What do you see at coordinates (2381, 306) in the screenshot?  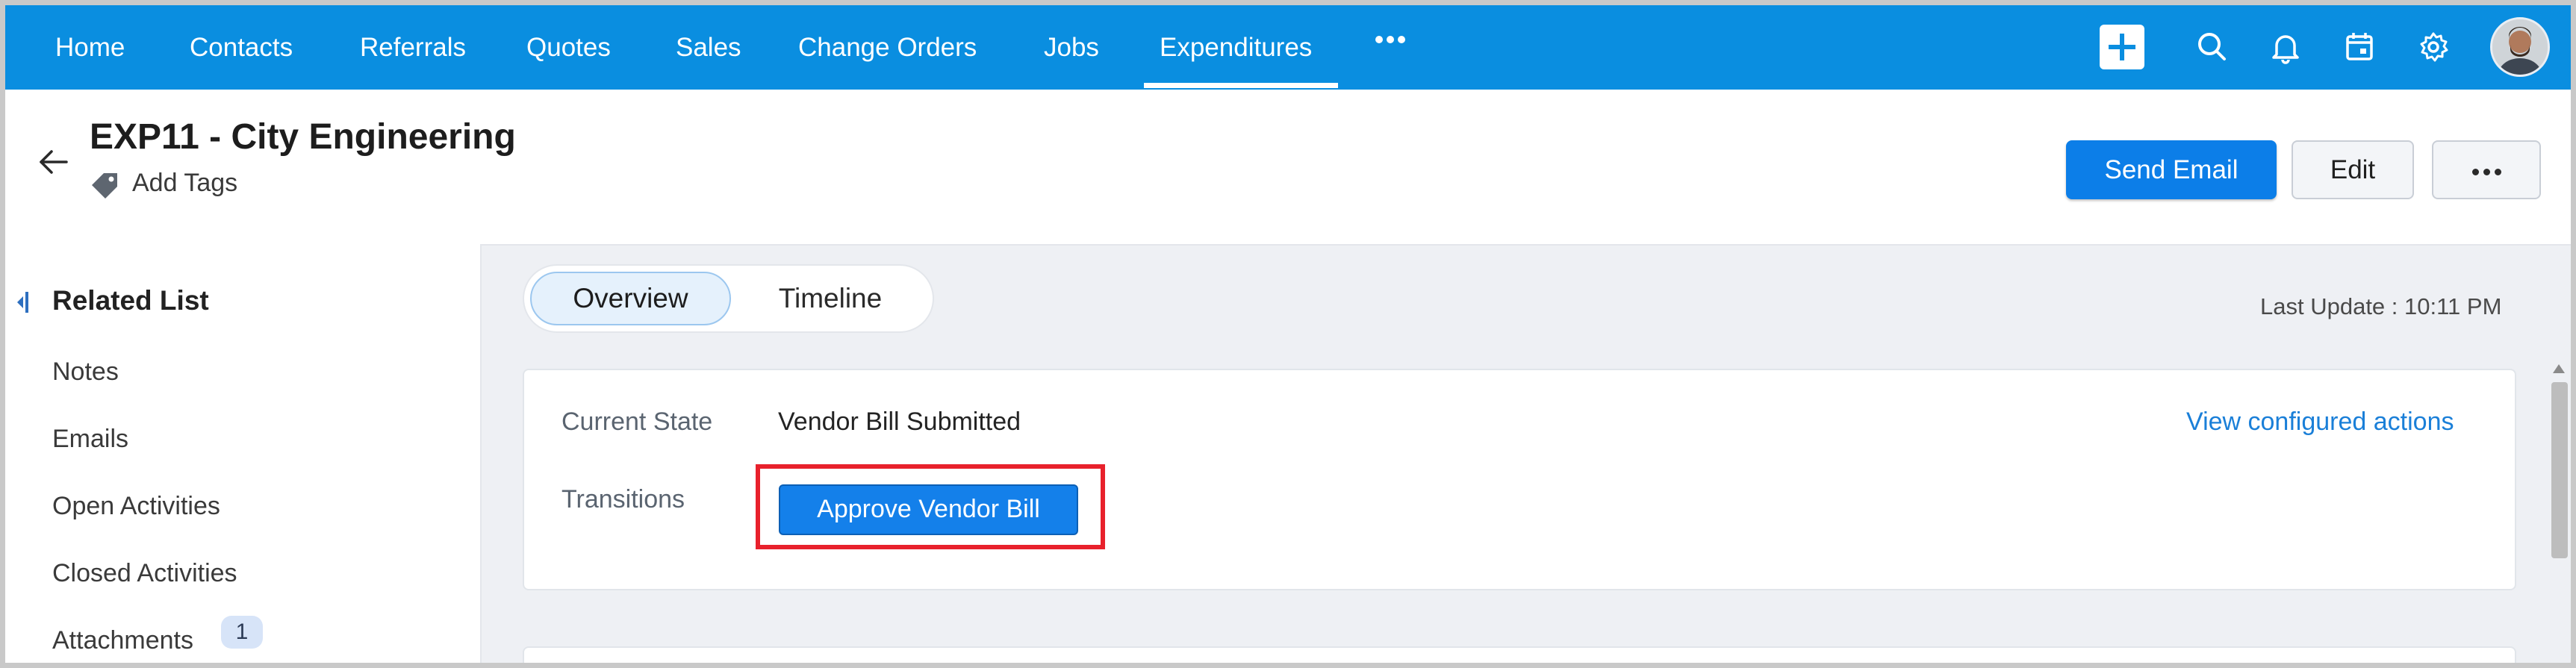 I see `last-update-text: Last Update : 10:11 PM` at bounding box center [2381, 306].